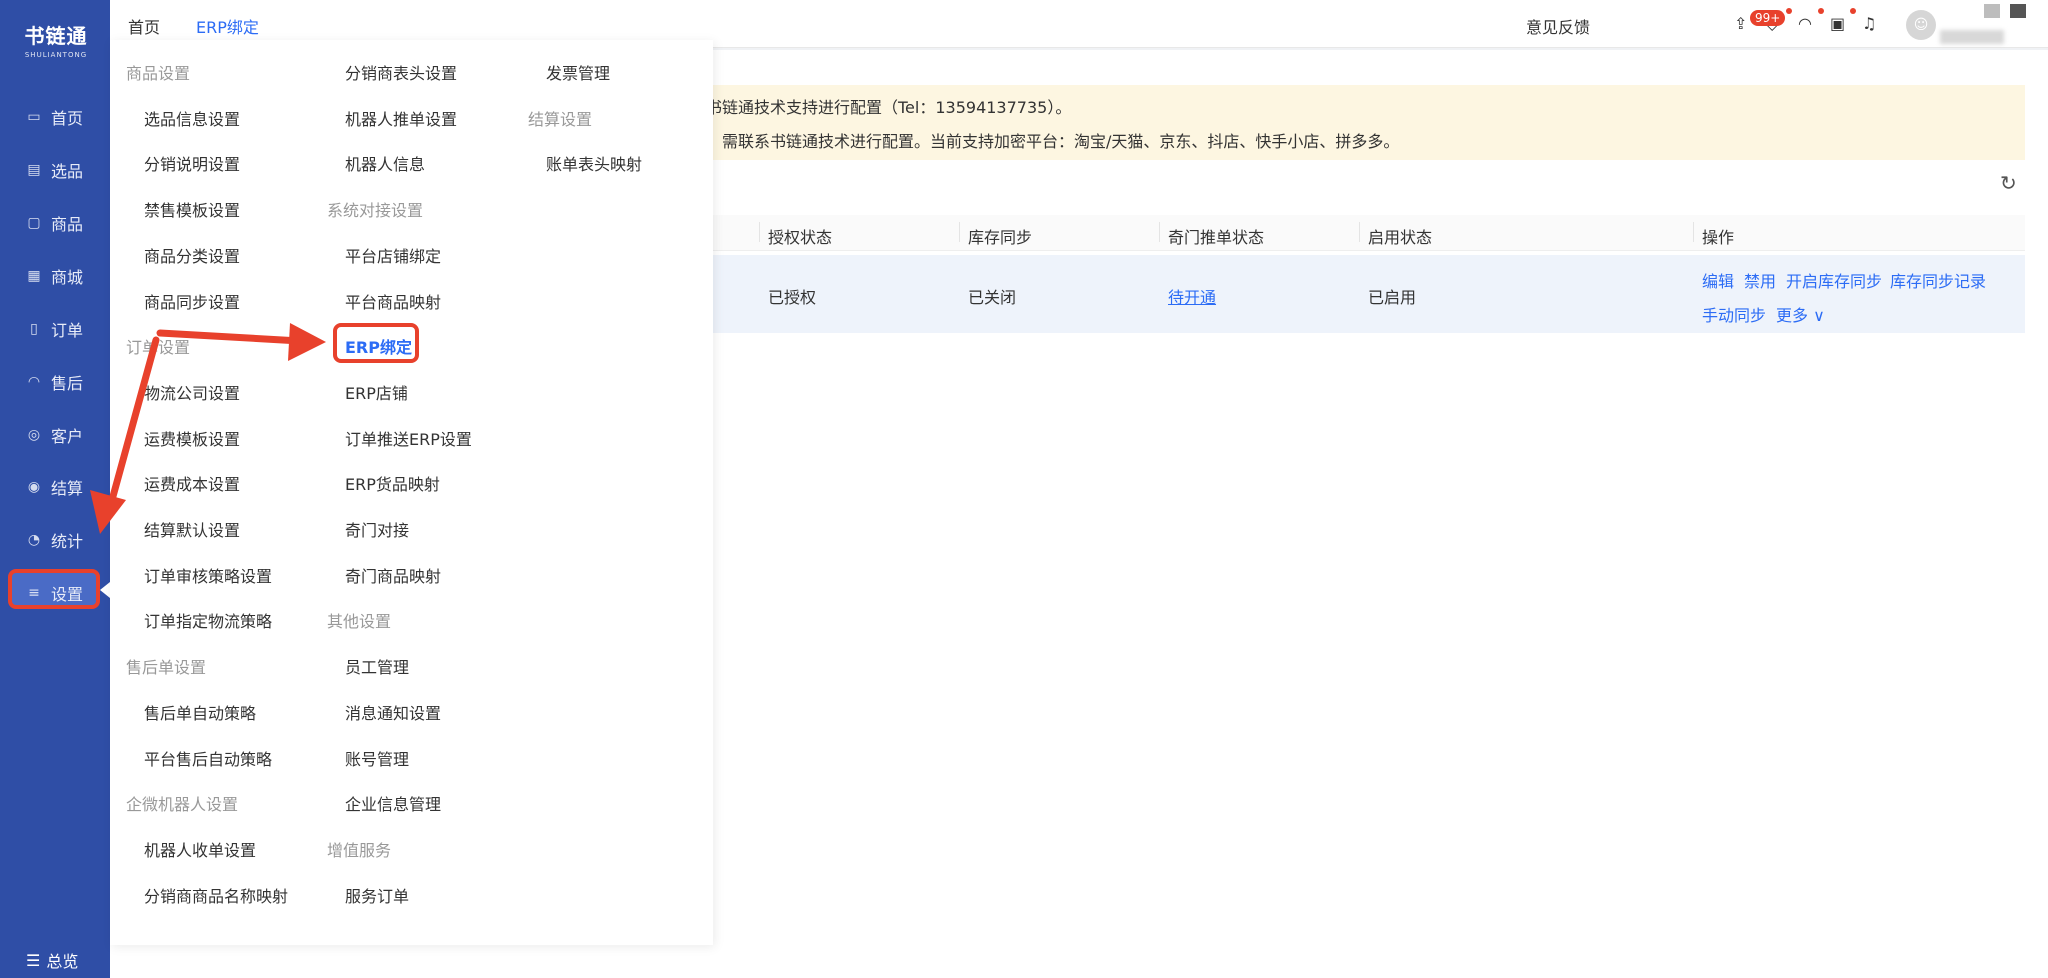 The image size is (2048, 978). I want to click on sidebar-item: ◠ 售后, so click(53, 382).